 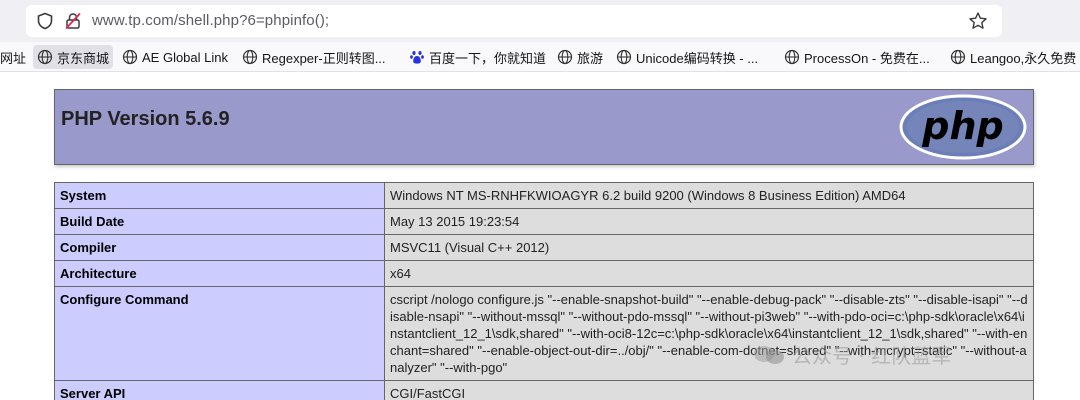 I want to click on row-value: MSVC11 (Visual C++ 2012), so click(x=709, y=247).